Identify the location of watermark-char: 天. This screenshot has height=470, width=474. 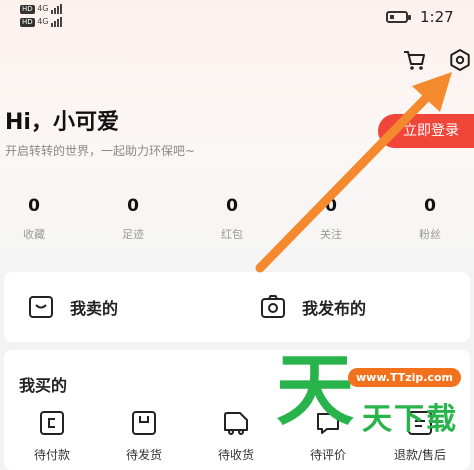
(315, 391).